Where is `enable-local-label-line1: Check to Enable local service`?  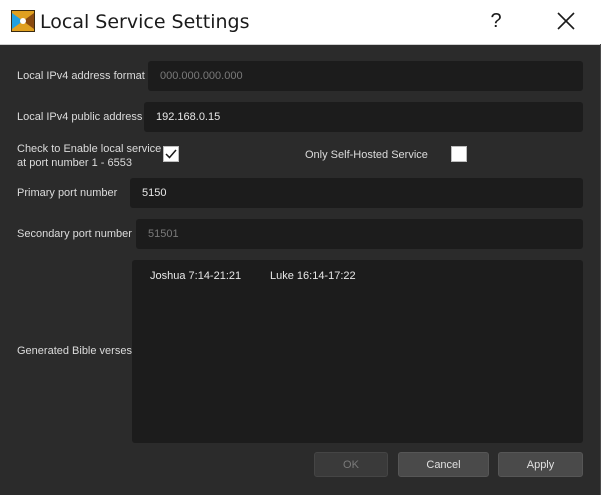
enable-local-label-line1: Check to Enable local service is located at coordinates (89, 149).